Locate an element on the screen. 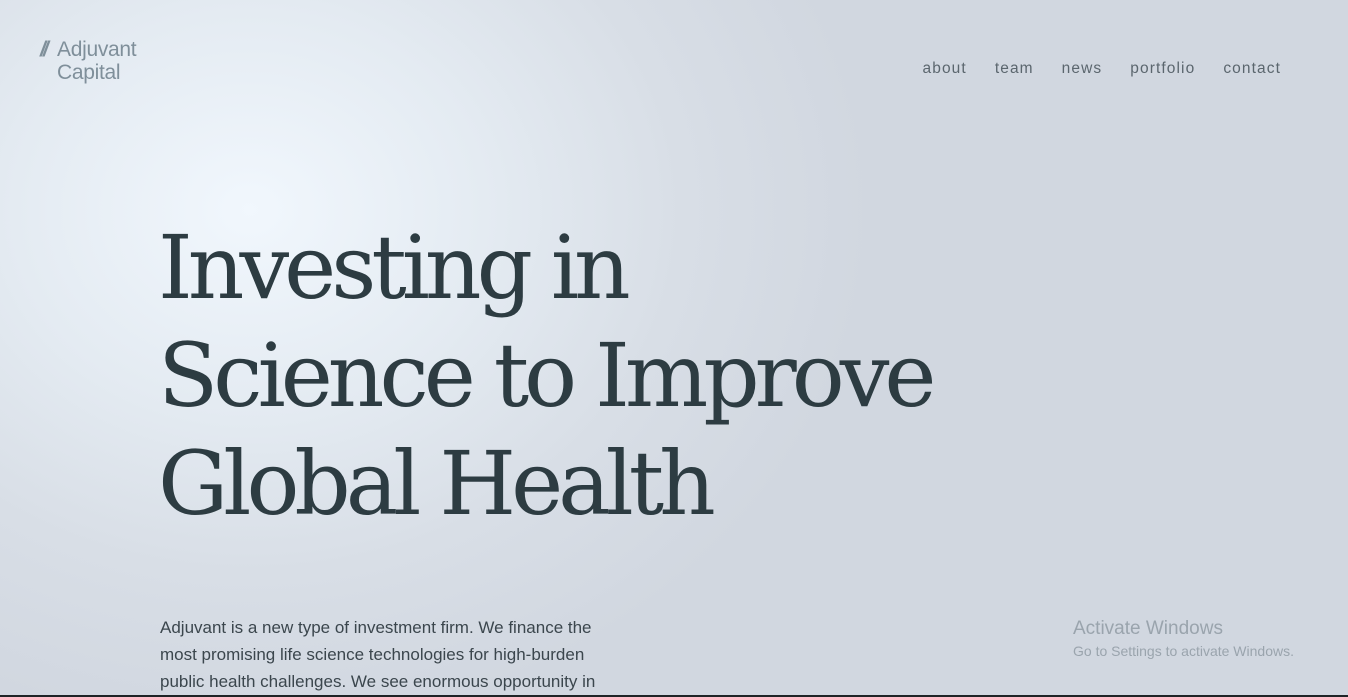 This screenshot has height=697, width=1348. logo-text-capital: Capital is located at coordinates (89, 72).